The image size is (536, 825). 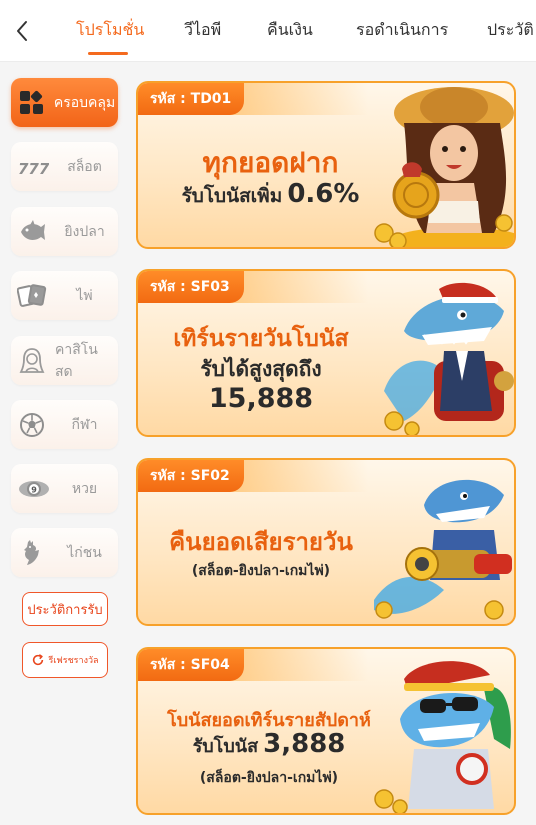 I want to click on fish-icon, so click(x=32, y=232).